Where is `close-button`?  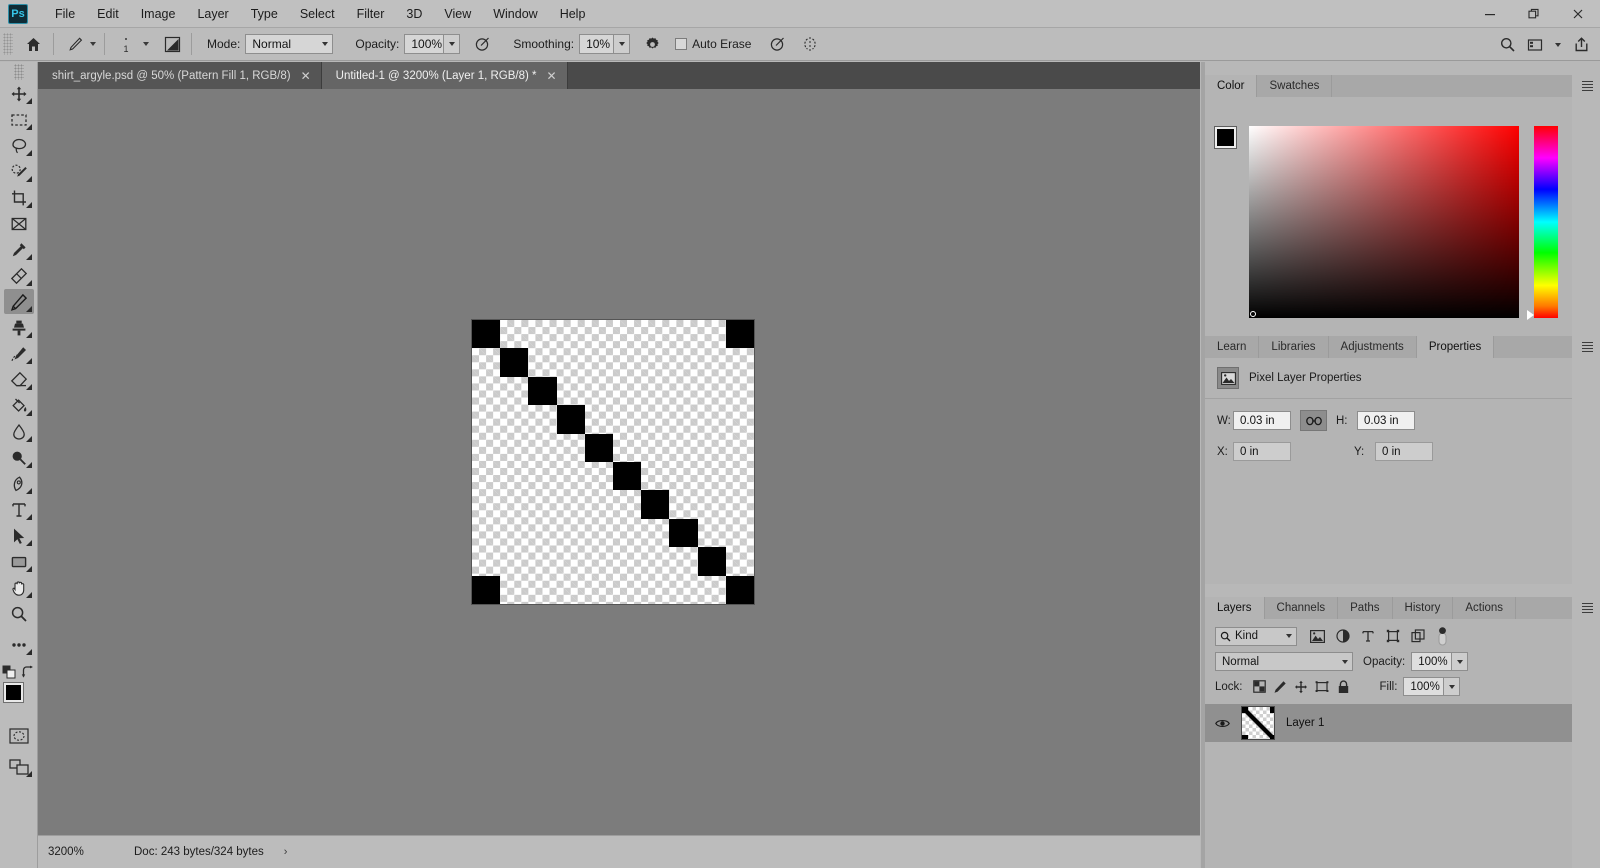
close-button is located at coordinates (1578, 14).